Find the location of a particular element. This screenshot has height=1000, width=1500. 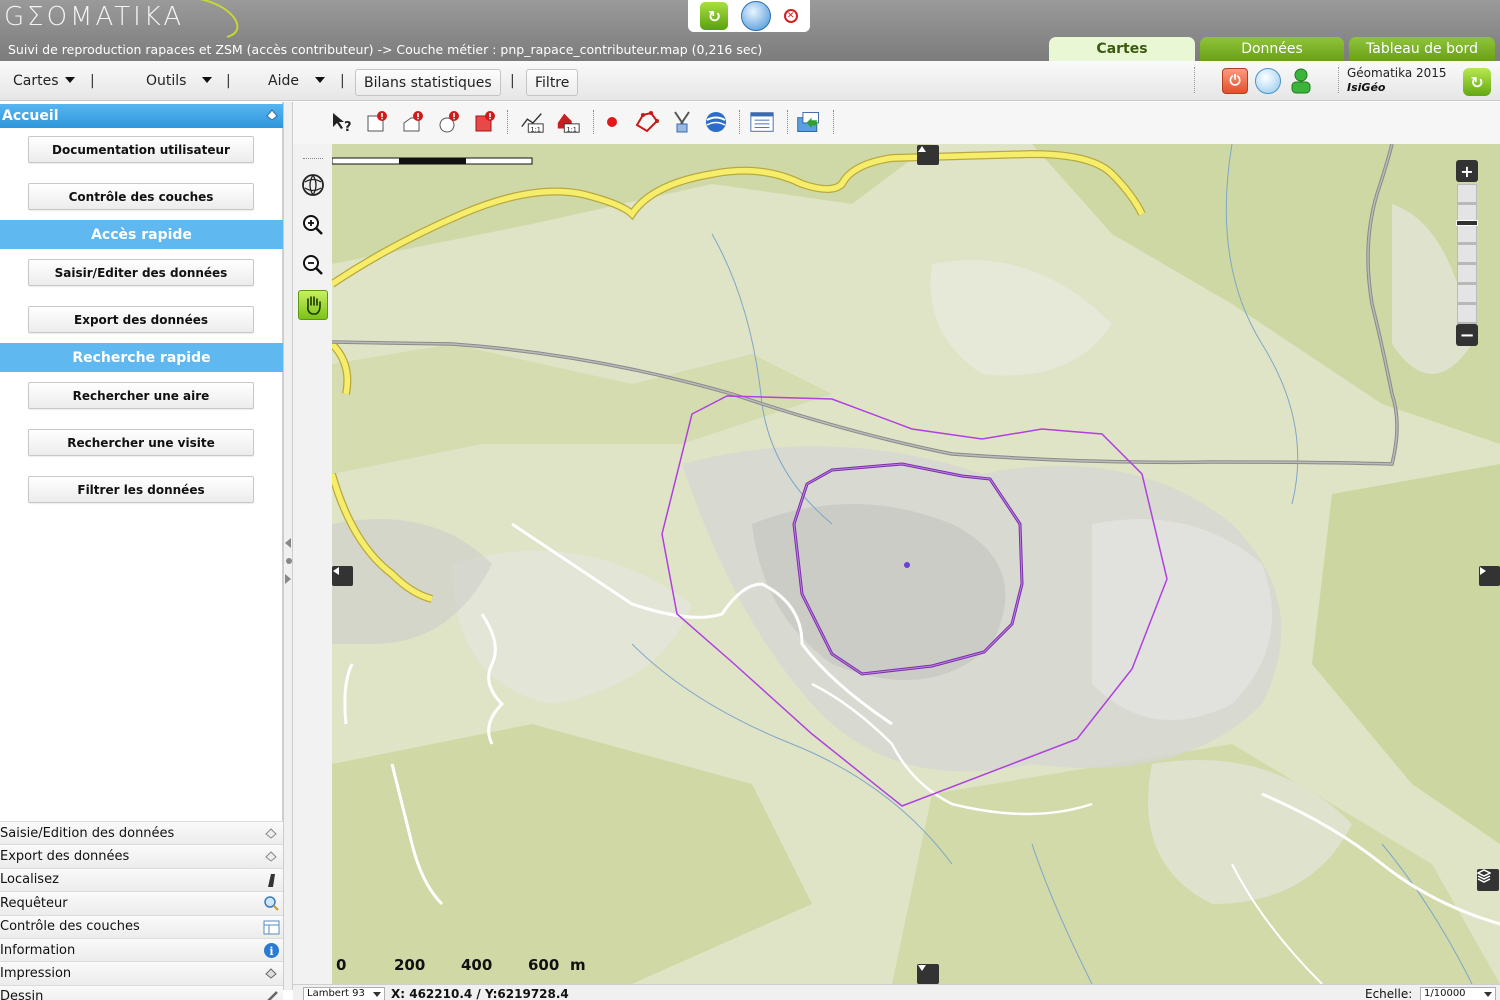

filtrer-les-donnees-button: Filtrer les données is located at coordinates (141, 489).